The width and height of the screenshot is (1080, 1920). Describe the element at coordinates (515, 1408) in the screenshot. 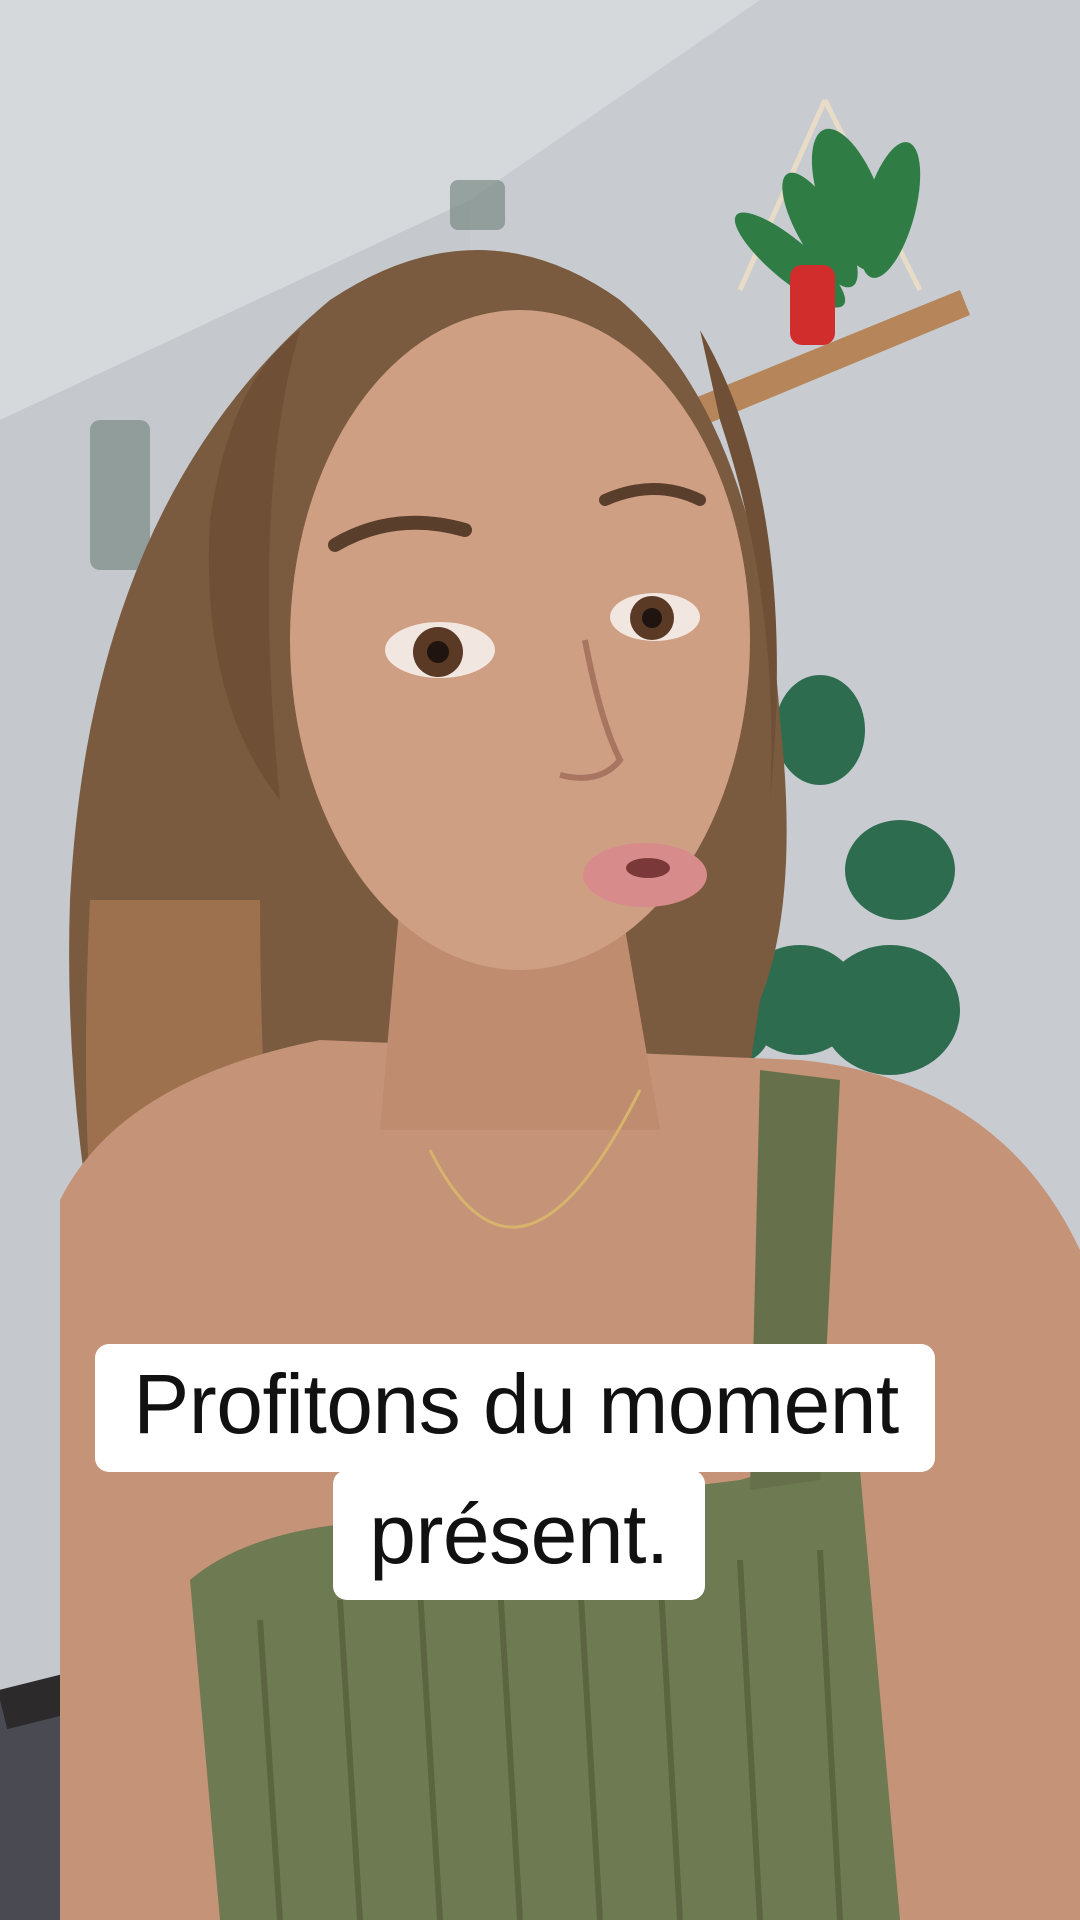

I see `caption-line-1: Profitons du moment` at that location.